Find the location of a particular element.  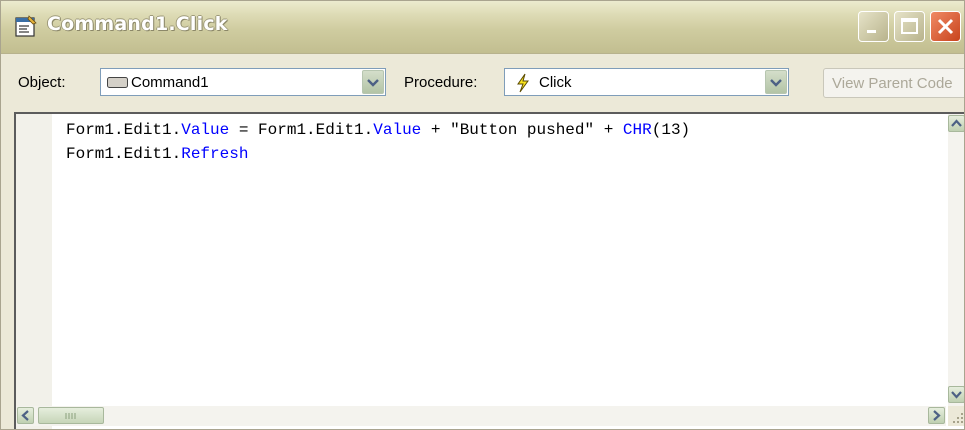

procedure-dropdown-button is located at coordinates (776, 82).